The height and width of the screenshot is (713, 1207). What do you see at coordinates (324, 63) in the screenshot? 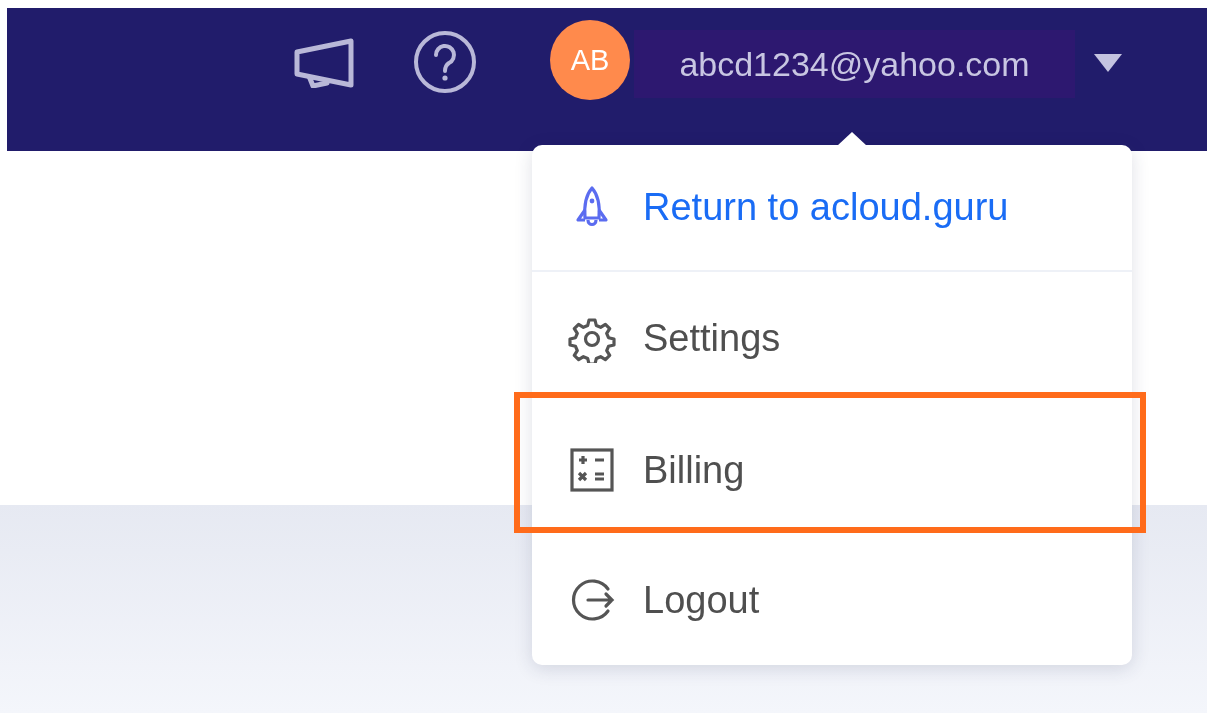
I see `megaphone-icon` at bounding box center [324, 63].